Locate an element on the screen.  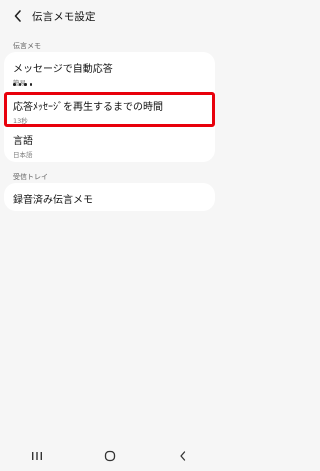
setting-auto-reply-value: 簡易 is located at coordinates (114, 82).